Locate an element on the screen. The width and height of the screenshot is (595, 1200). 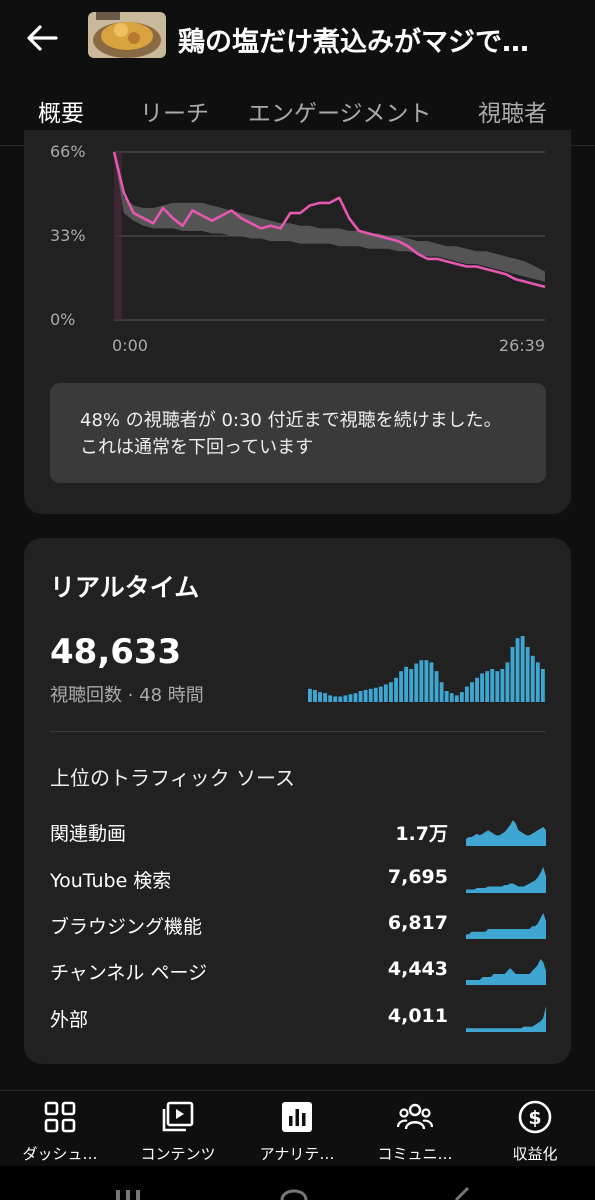
traffic-source-row: 外部 4,011 is located at coordinates (298, 1018).